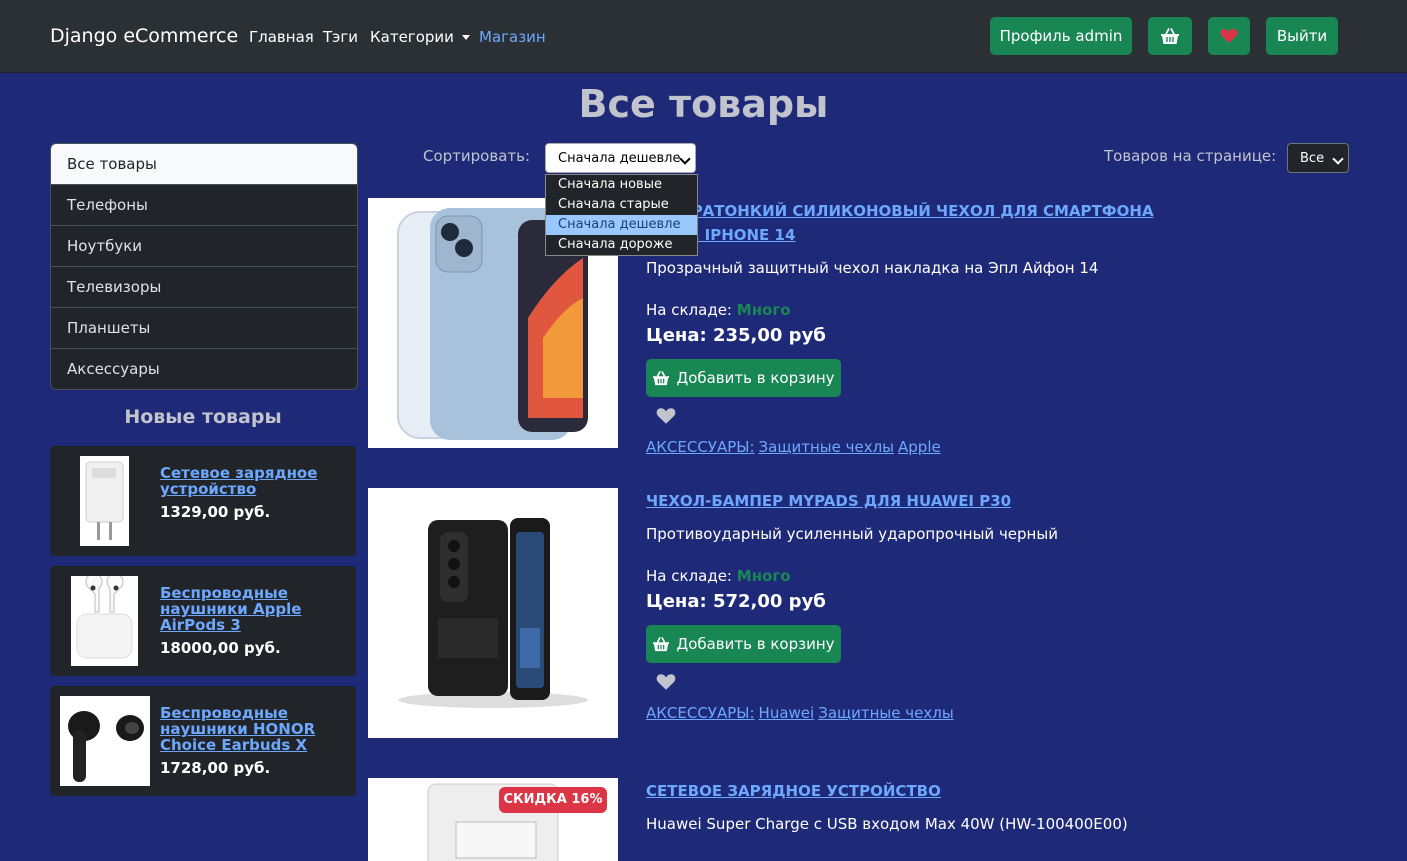 The image size is (1407, 861). Describe the element at coordinates (721, 235) in the screenshot. I see `product-title-line: Apple iPhone 14` at that location.